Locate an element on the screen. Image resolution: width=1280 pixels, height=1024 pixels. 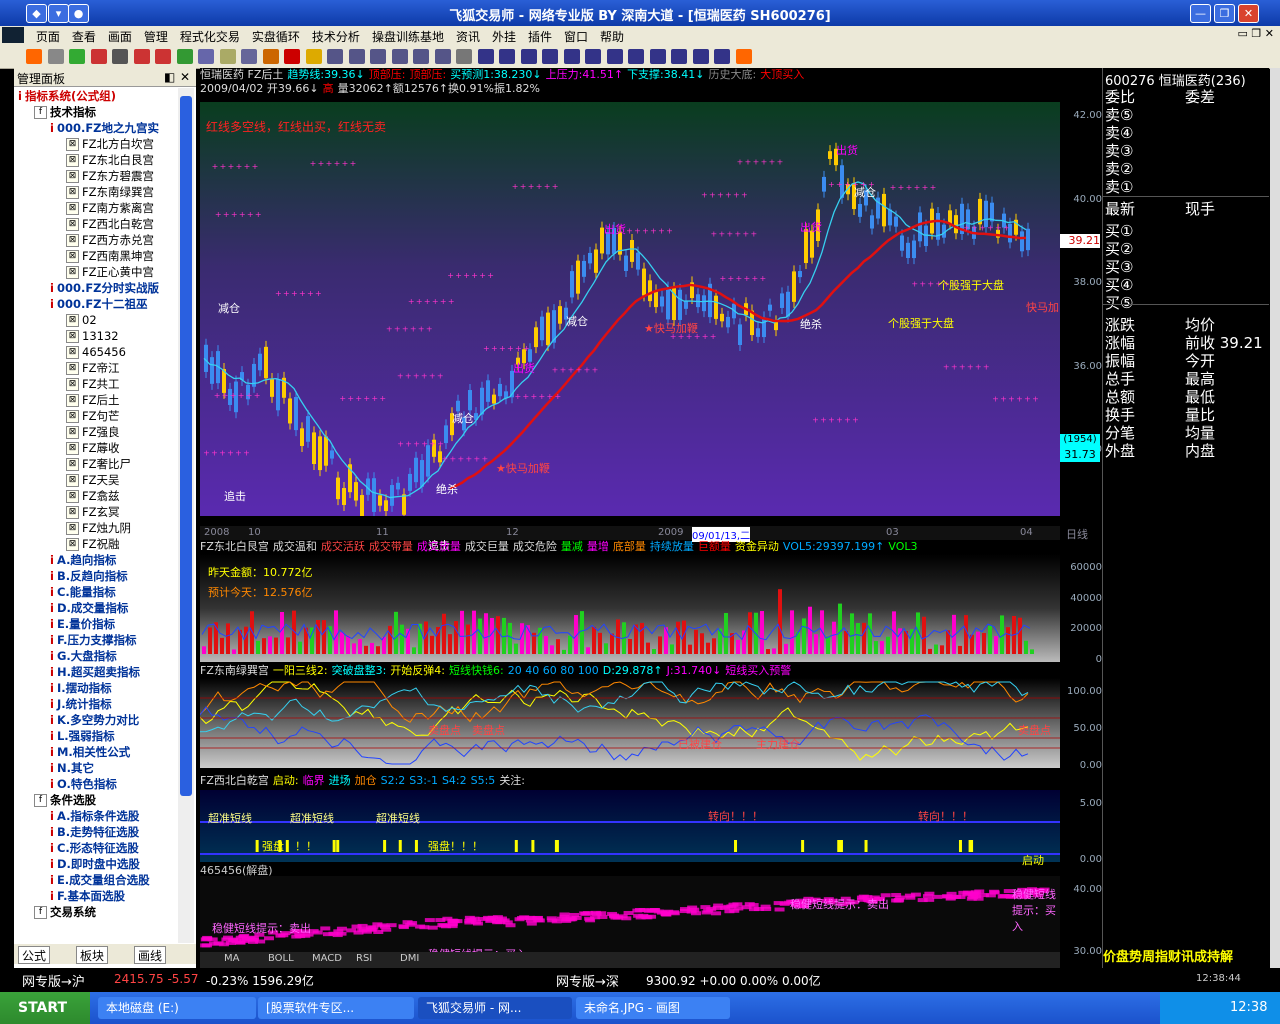
tree-folder-item: i 000.FZ地之九宫实 is located at coordinates (104, 128).